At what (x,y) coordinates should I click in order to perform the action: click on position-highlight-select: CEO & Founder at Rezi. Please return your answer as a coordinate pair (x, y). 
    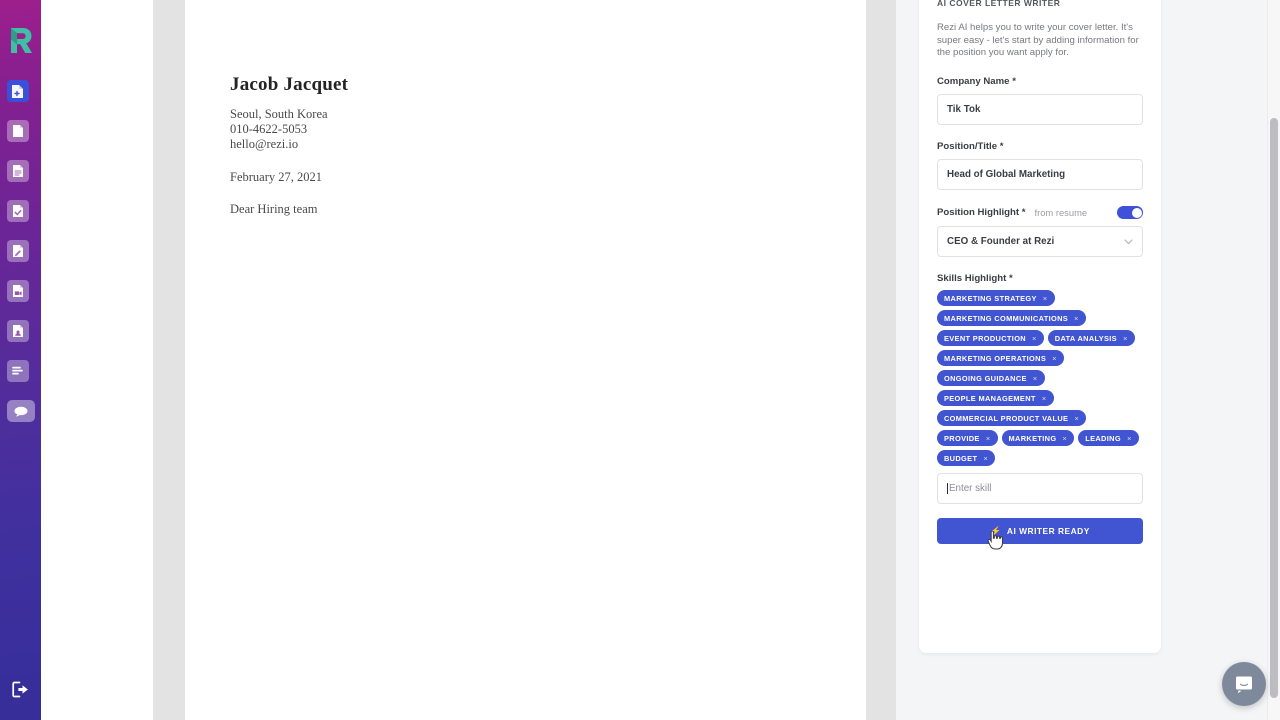
    Looking at the image, I should click on (1040, 242).